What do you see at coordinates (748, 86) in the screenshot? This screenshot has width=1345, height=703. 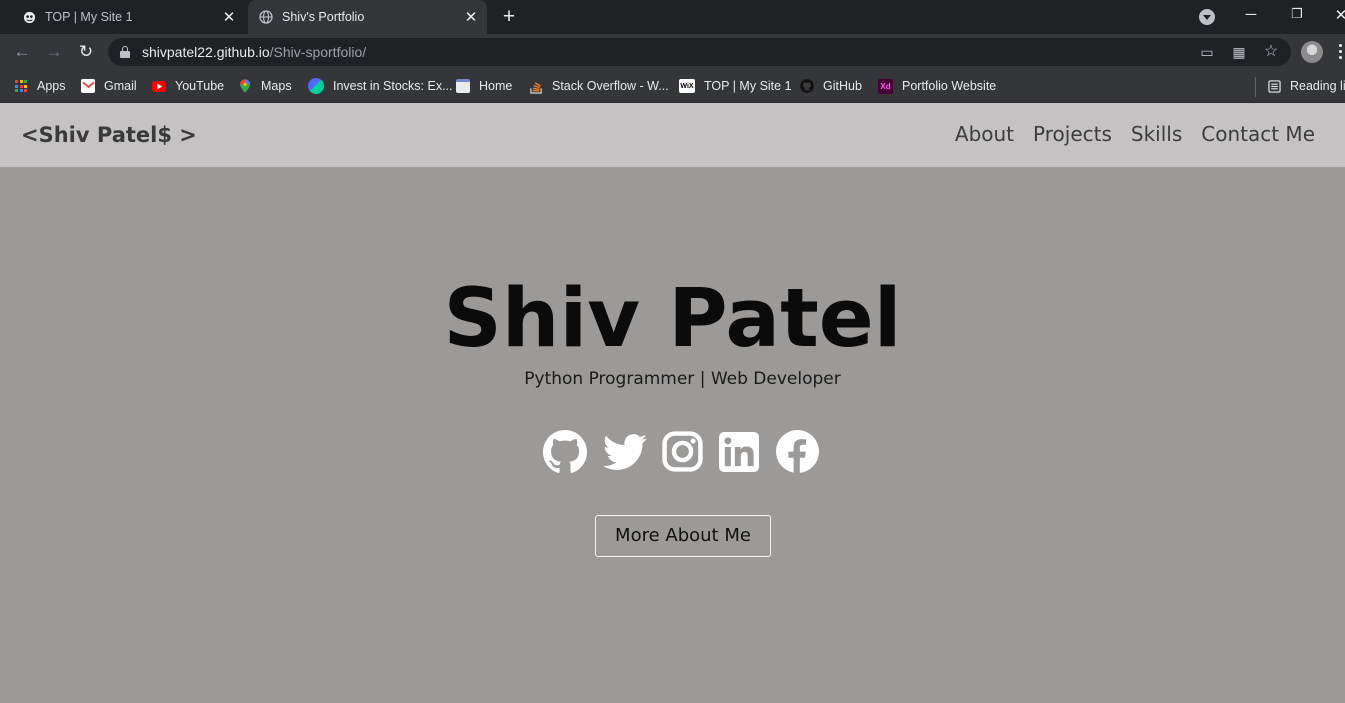 I see `bookmark-label: TOP | My Site 1` at bounding box center [748, 86].